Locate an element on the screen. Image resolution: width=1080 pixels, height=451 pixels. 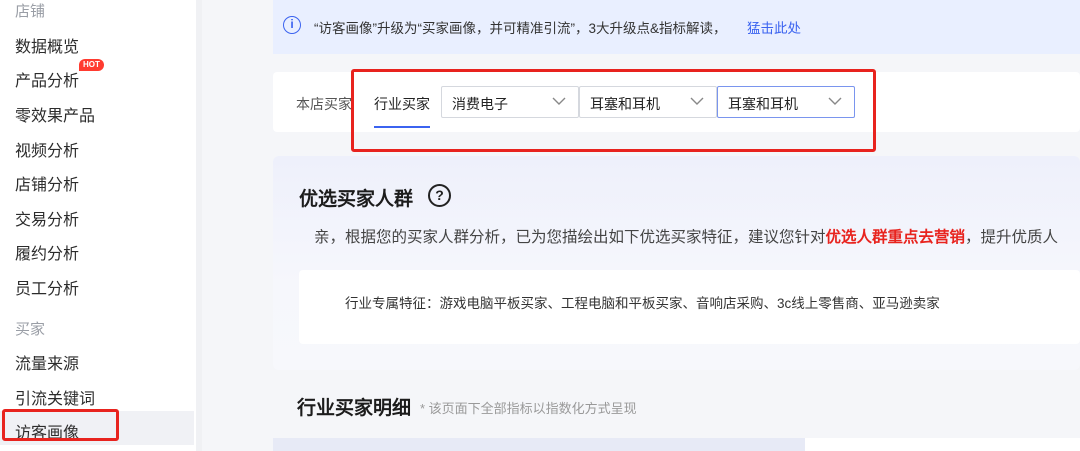
sidebar-divider is located at coordinates (199, 225).